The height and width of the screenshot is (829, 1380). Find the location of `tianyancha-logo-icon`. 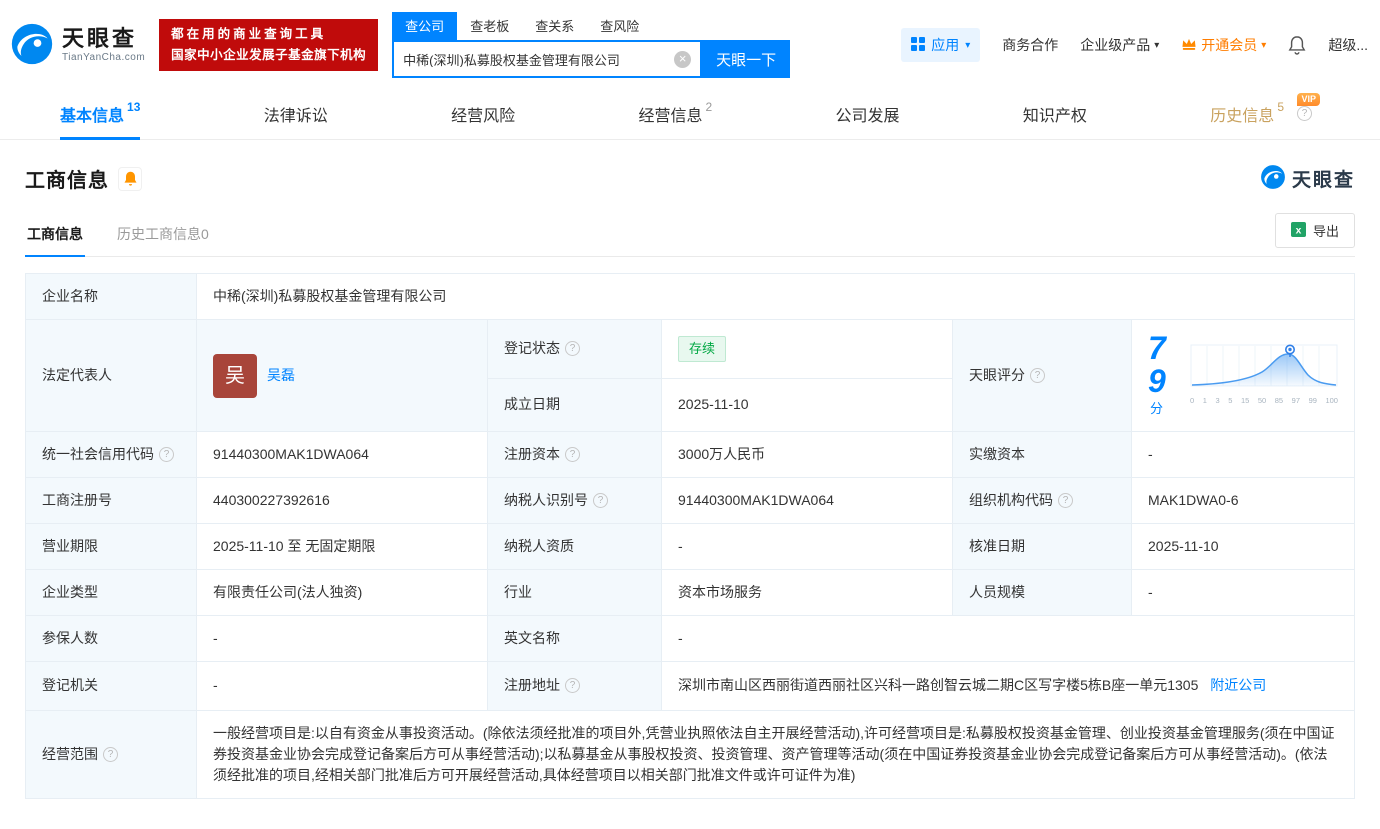

tianyancha-logo-icon is located at coordinates (32, 45).